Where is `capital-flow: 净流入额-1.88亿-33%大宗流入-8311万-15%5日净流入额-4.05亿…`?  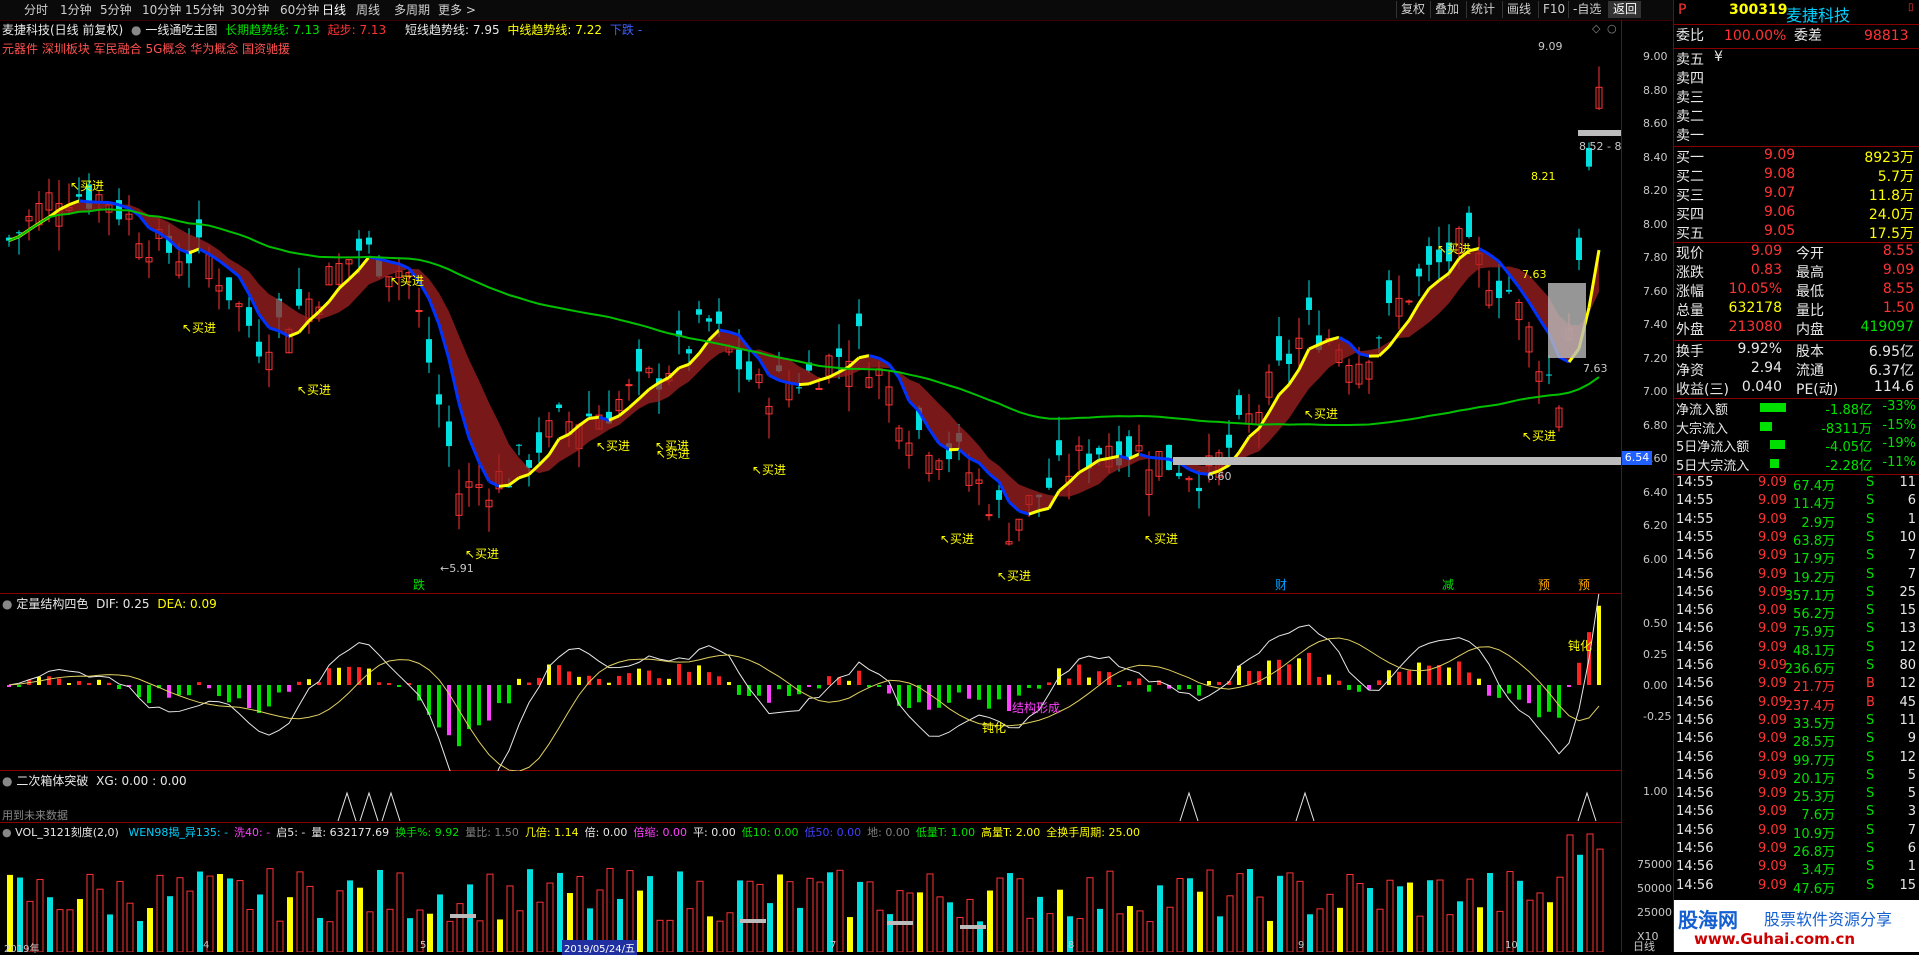 capital-flow: 净流入额-1.88亿-33%大宗流入-8311万-15%5日净流入额-4.05亿… is located at coordinates (1796, 398).